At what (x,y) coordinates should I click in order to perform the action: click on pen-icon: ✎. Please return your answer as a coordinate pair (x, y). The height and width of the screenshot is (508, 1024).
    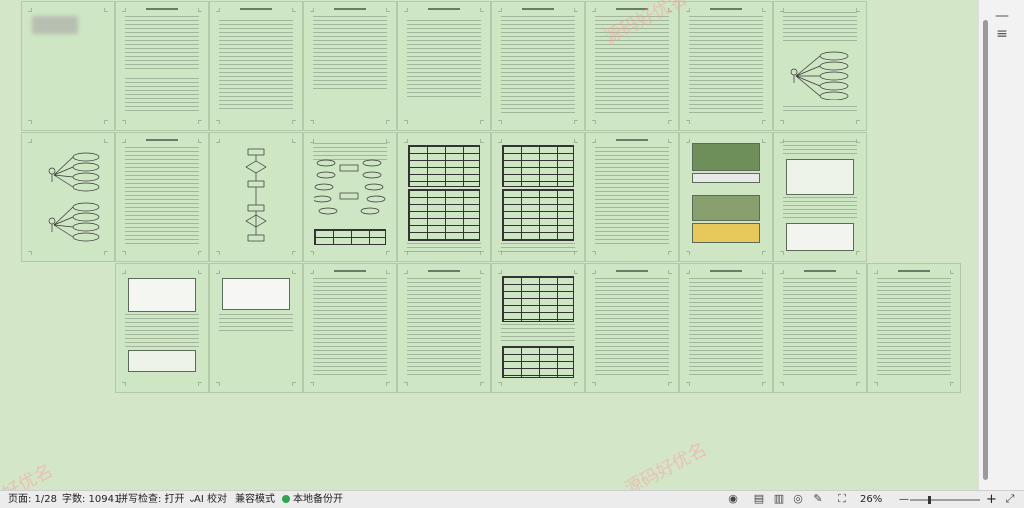
    Looking at the image, I should click on (818, 499).